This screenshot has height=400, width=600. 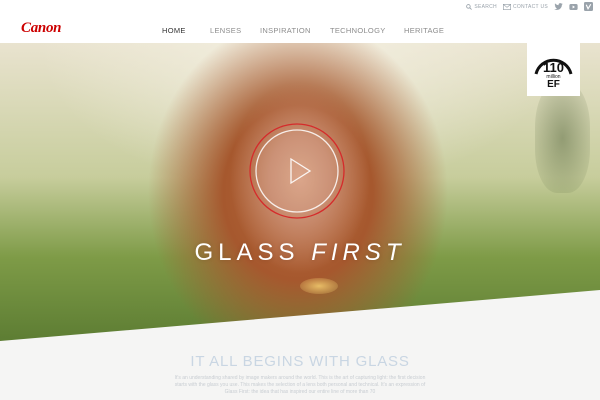 What do you see at coordinates (300, 361) in the screenshot?
I see `section-title: IT ALL BEGINS WITH GLASS` at bounding box center [300, 361].